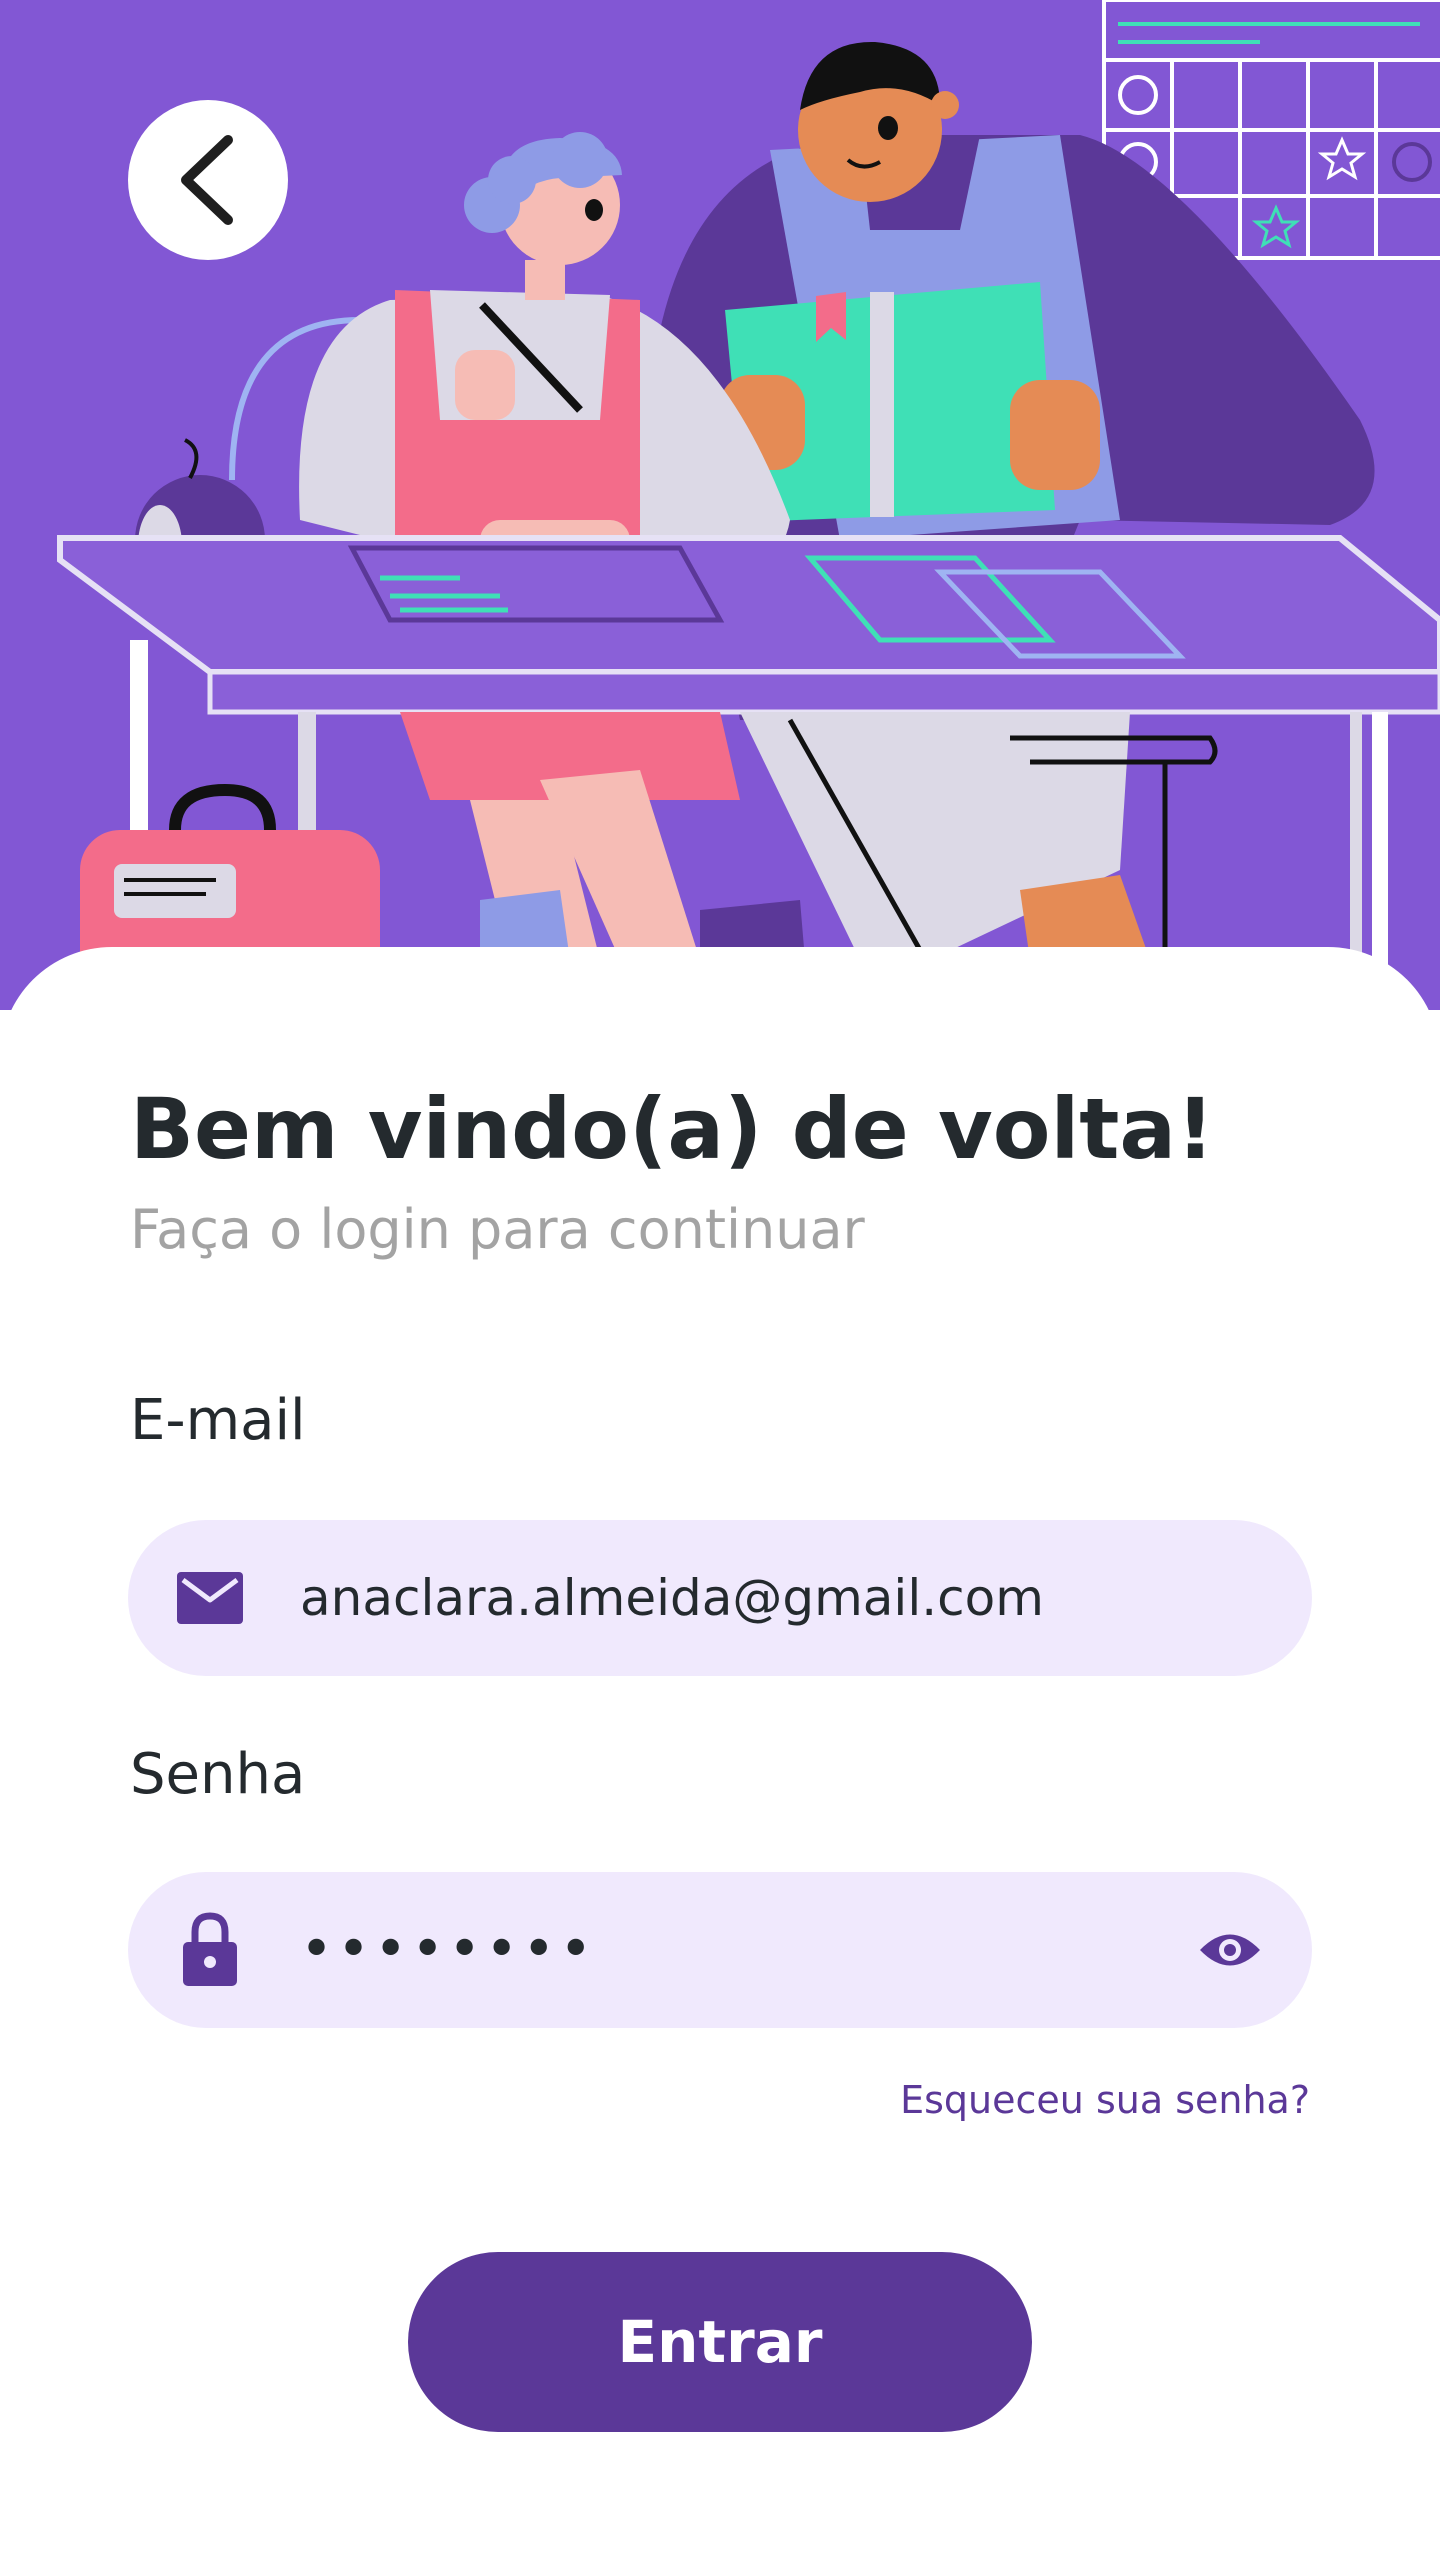  What do you see at coordinates (210, 1598) in the screenshot?
I see `envelope-icon` at bounding box center [210, 1598].